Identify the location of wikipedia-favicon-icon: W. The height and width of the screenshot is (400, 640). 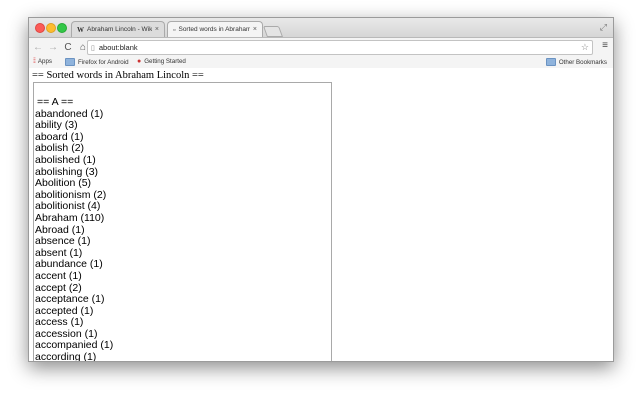
(80, 29).